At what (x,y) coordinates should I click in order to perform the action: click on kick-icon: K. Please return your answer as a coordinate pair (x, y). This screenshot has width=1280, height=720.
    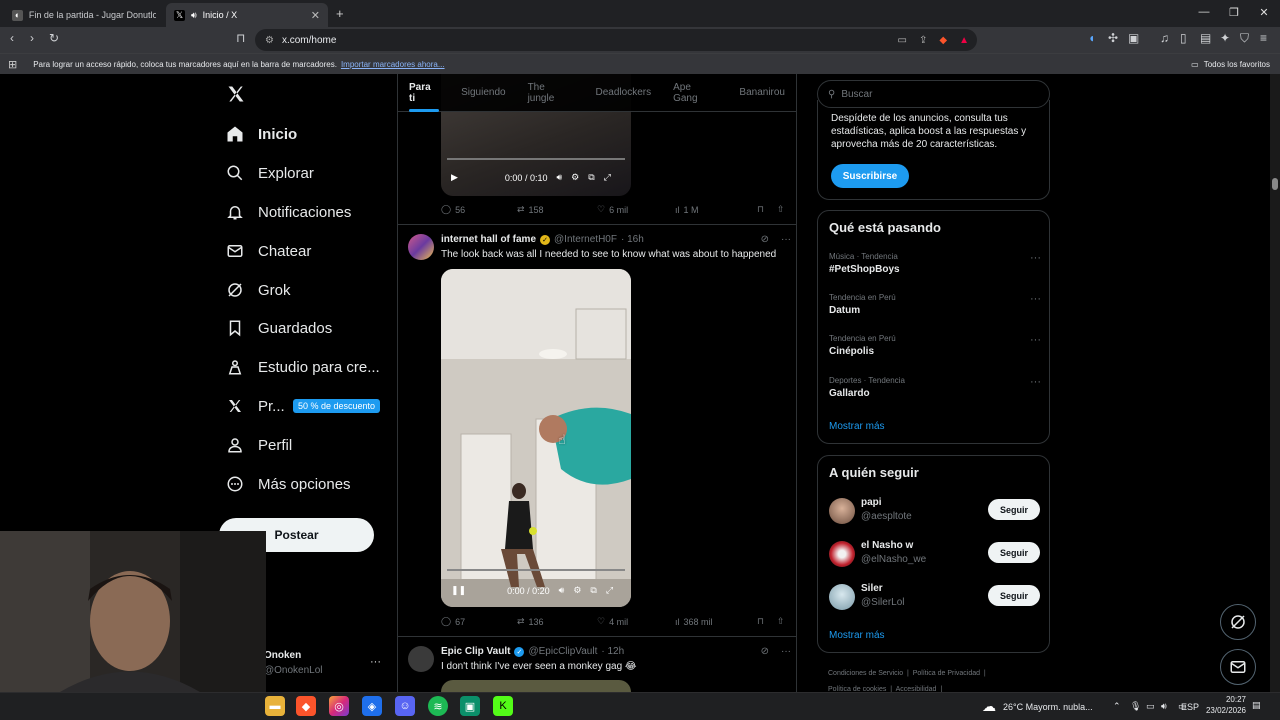
    Looking at the image, I should click on (503, 706).